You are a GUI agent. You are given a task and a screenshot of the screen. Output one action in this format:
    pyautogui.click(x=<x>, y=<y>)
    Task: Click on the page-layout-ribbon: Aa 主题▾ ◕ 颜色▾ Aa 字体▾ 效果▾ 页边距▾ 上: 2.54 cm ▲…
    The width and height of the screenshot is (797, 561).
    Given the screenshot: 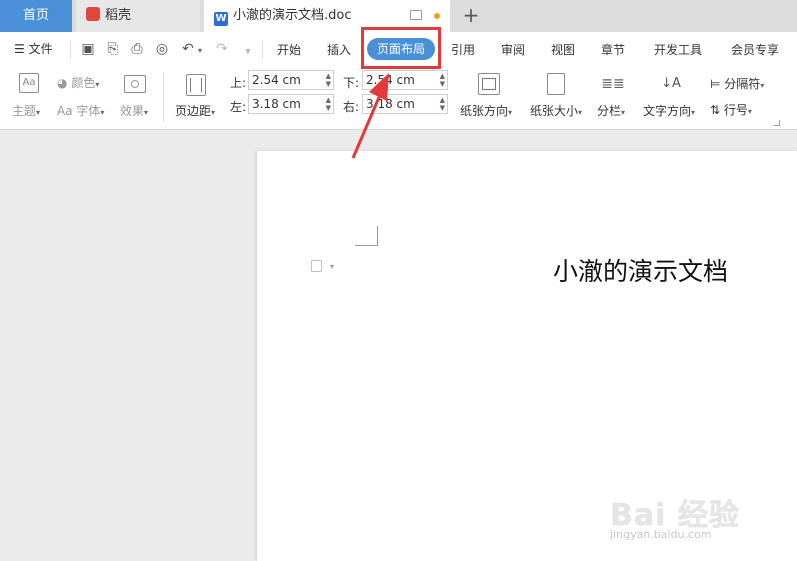 What is the action you would take?
    pyautogui.click(x=398, y=98)
    